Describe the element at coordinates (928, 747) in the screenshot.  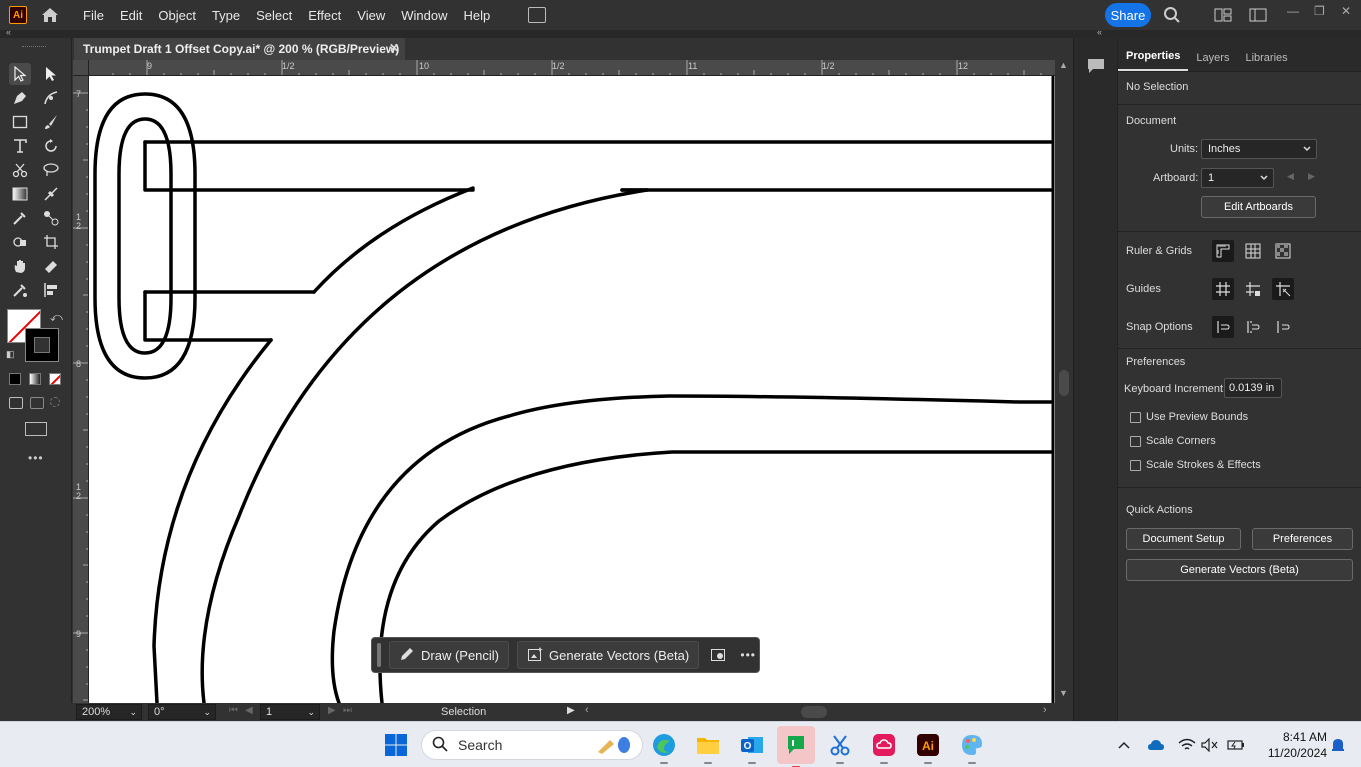
I see `illustrator-taskbar-icon: Ai` at that location.